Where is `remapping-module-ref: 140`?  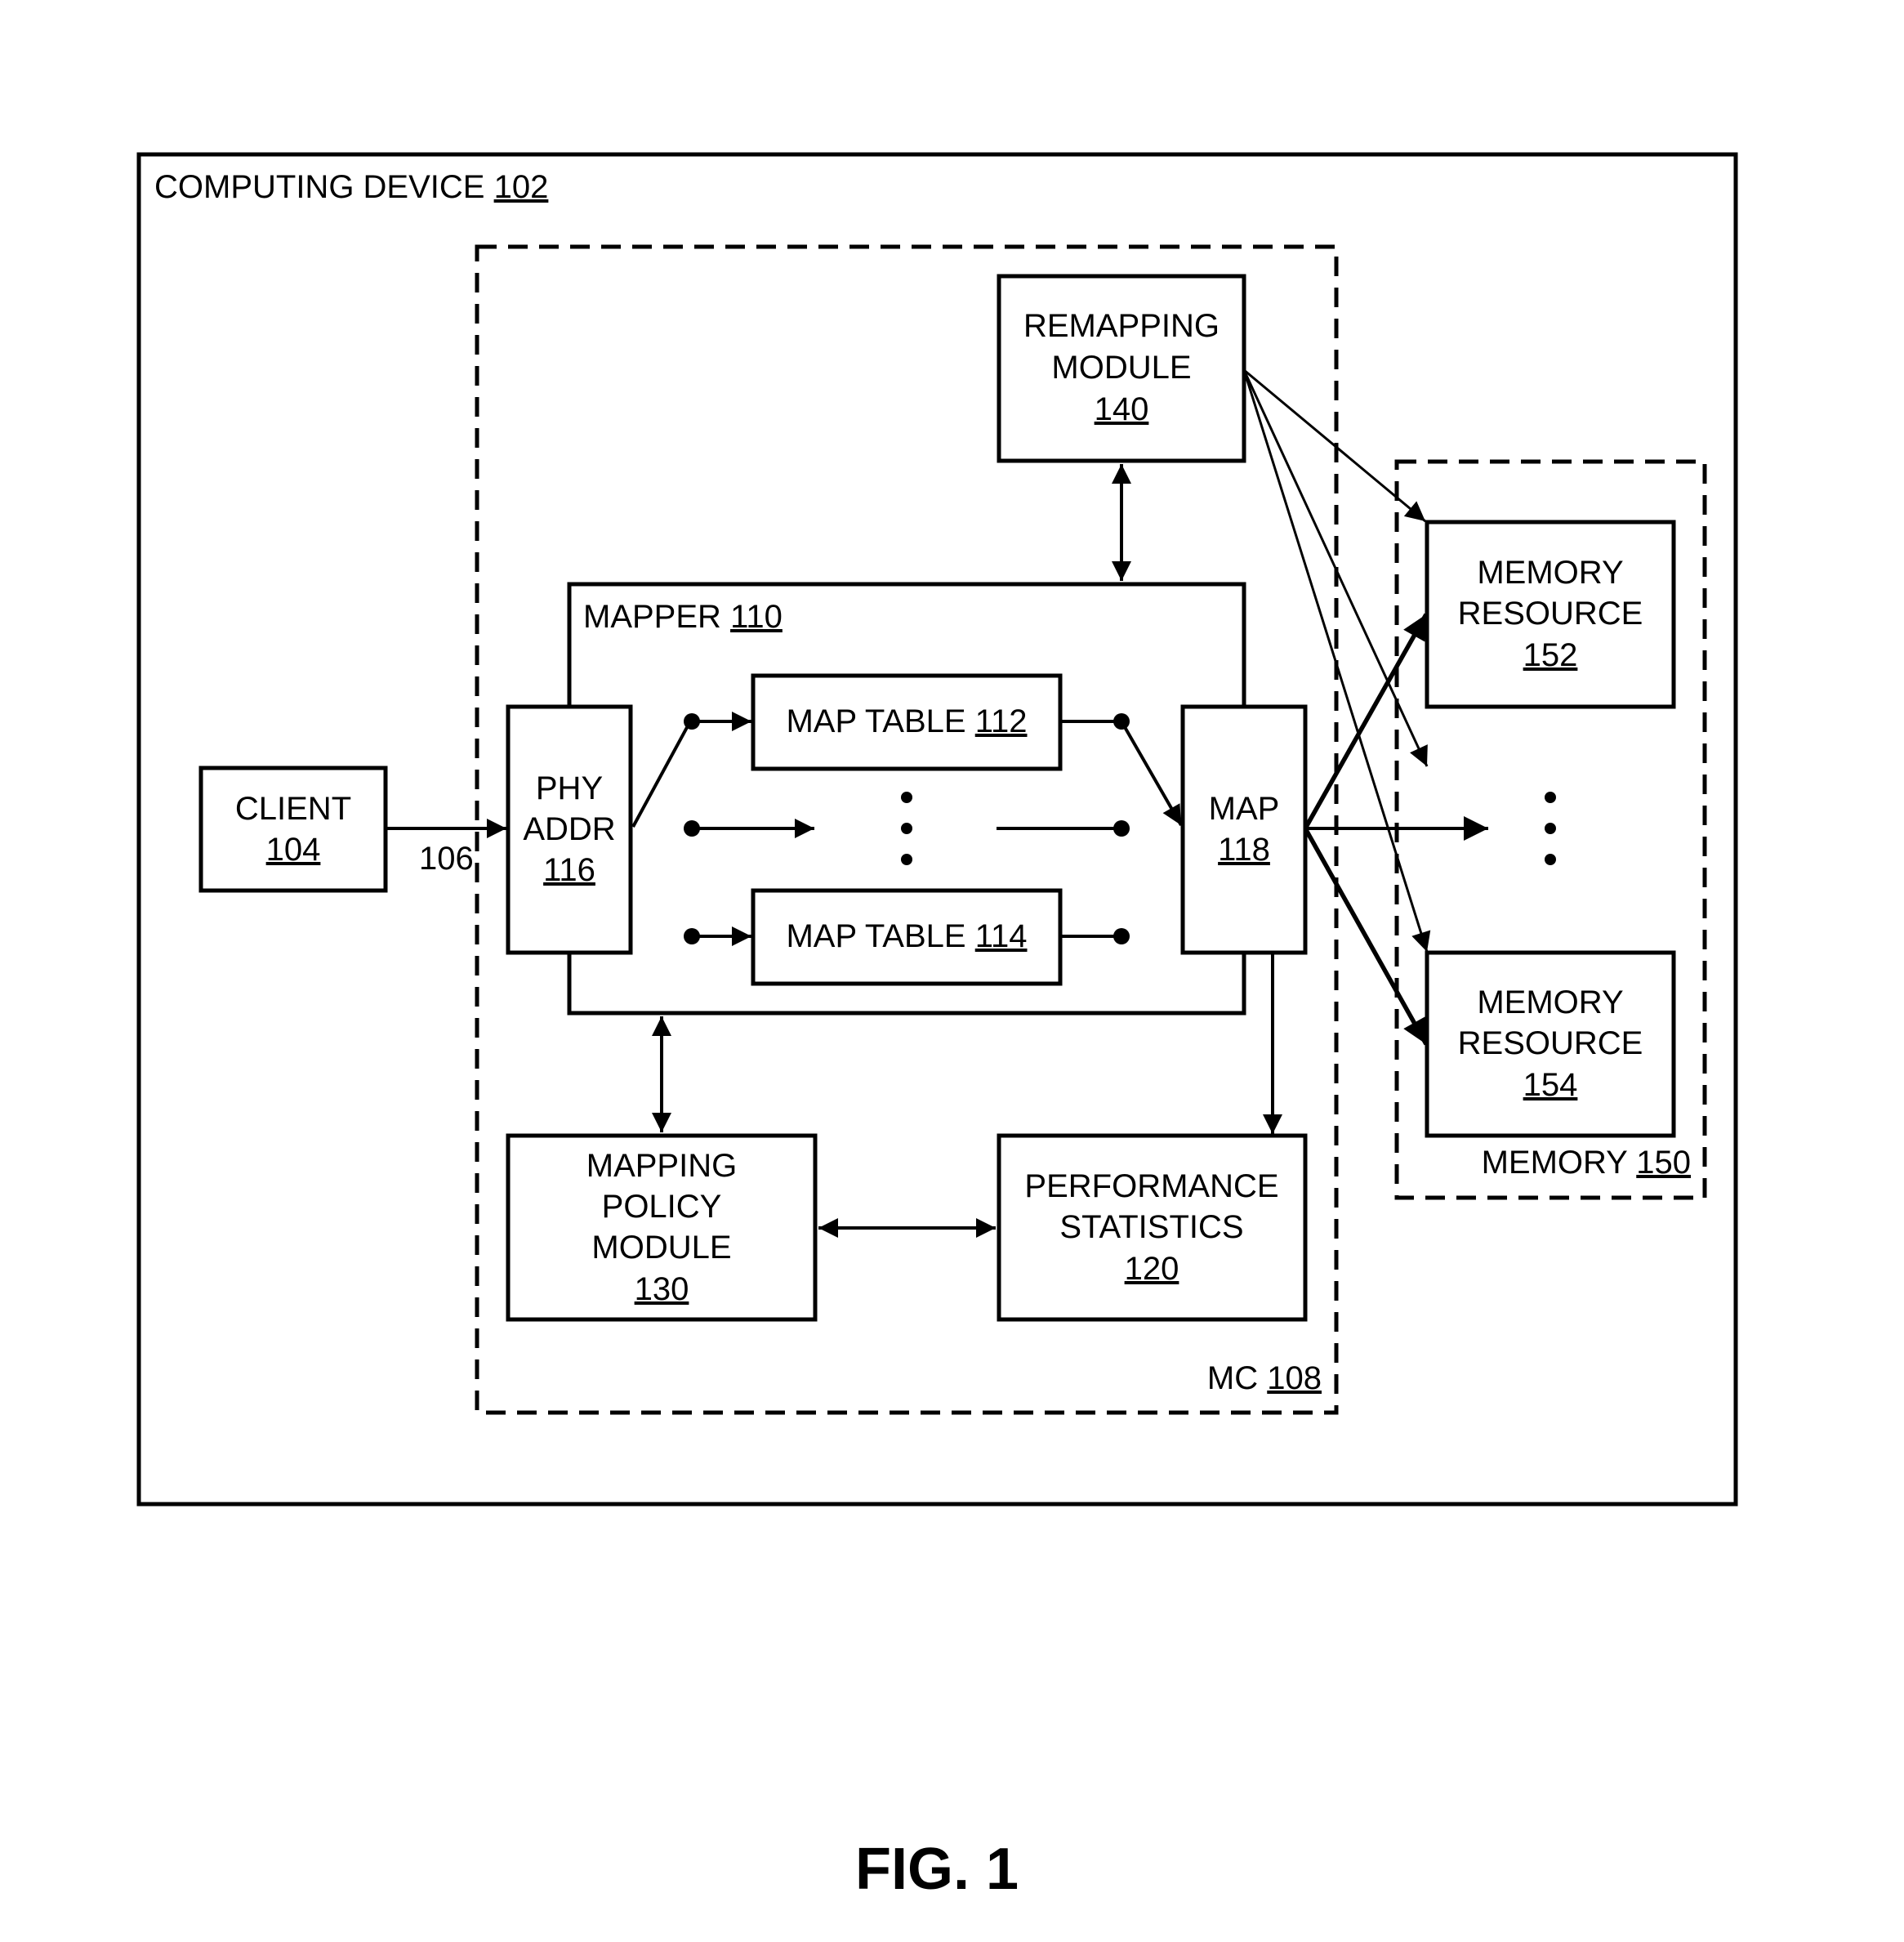
remapping-module-ref: 140 is located at coordinates (1122, 409).